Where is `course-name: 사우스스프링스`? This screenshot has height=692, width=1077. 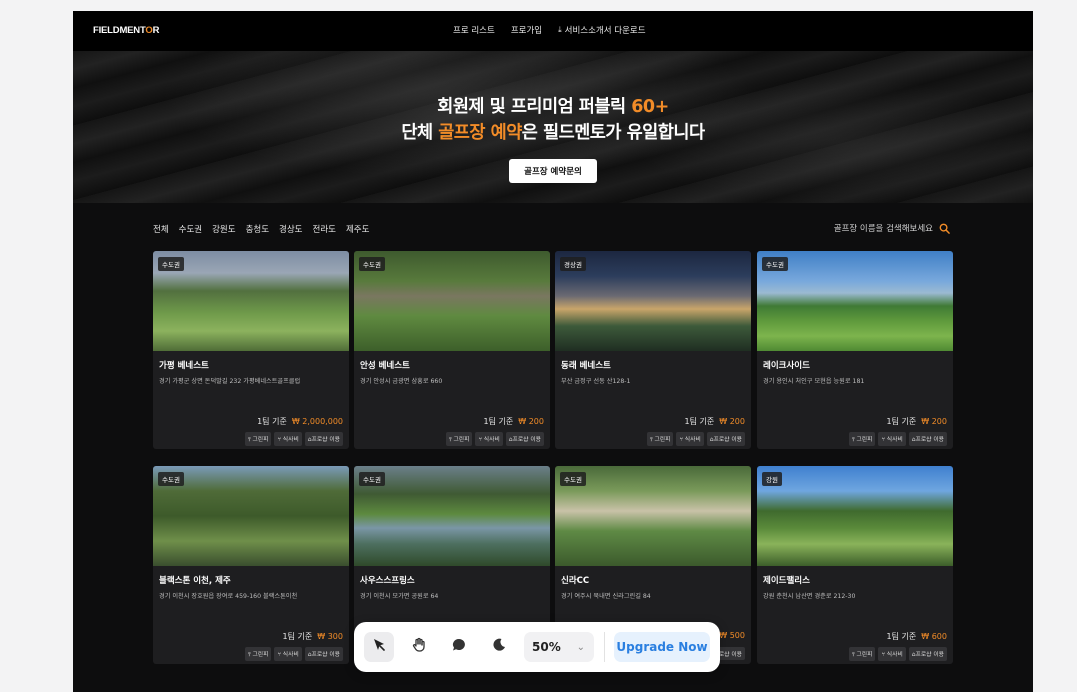
course-name: 사우스스프링스 is located at coordinates (387, 581).